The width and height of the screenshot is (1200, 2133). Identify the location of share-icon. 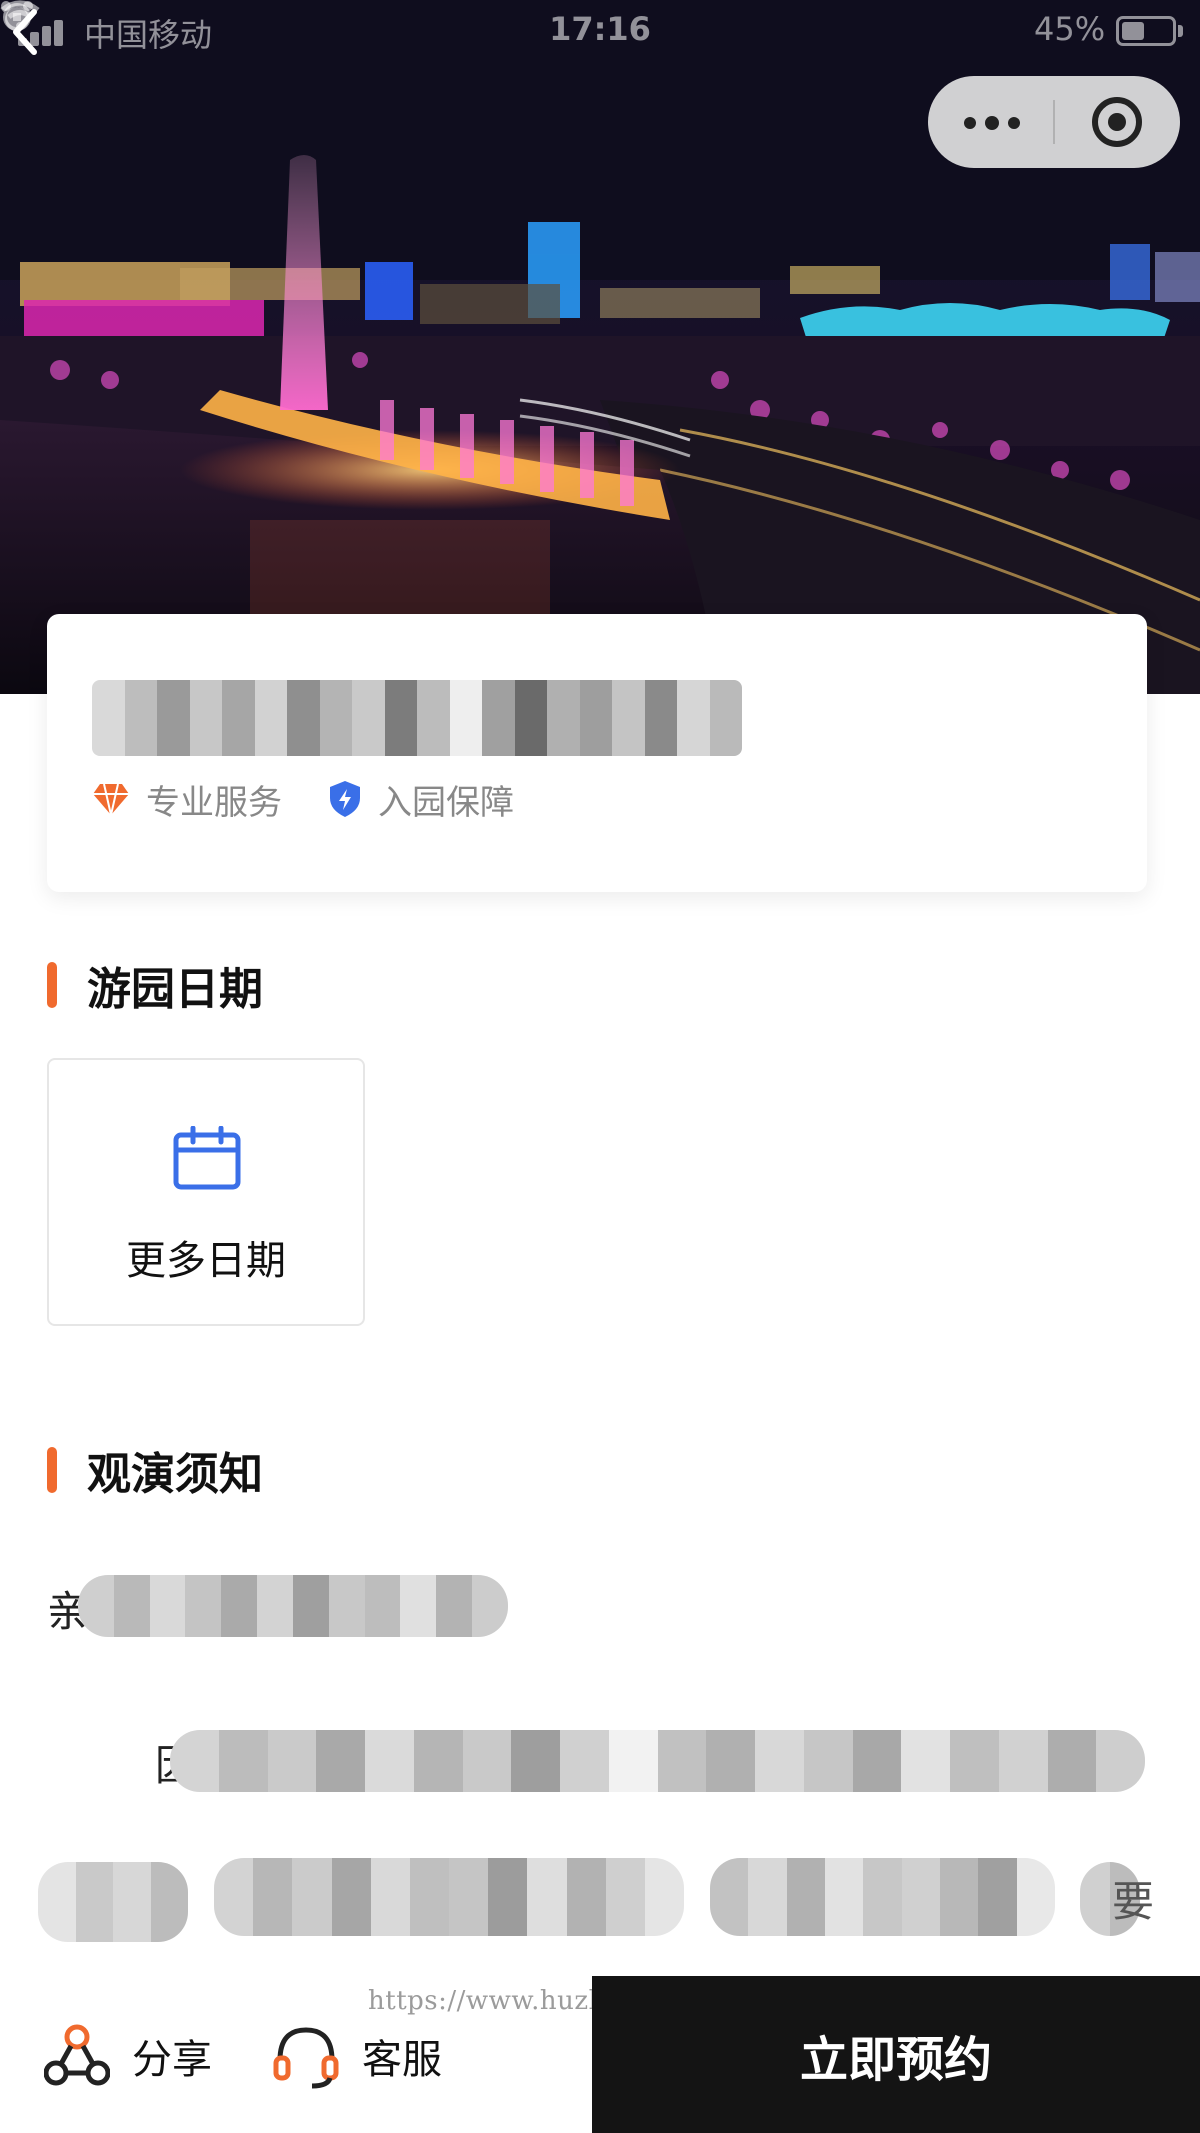
(77, 2055).